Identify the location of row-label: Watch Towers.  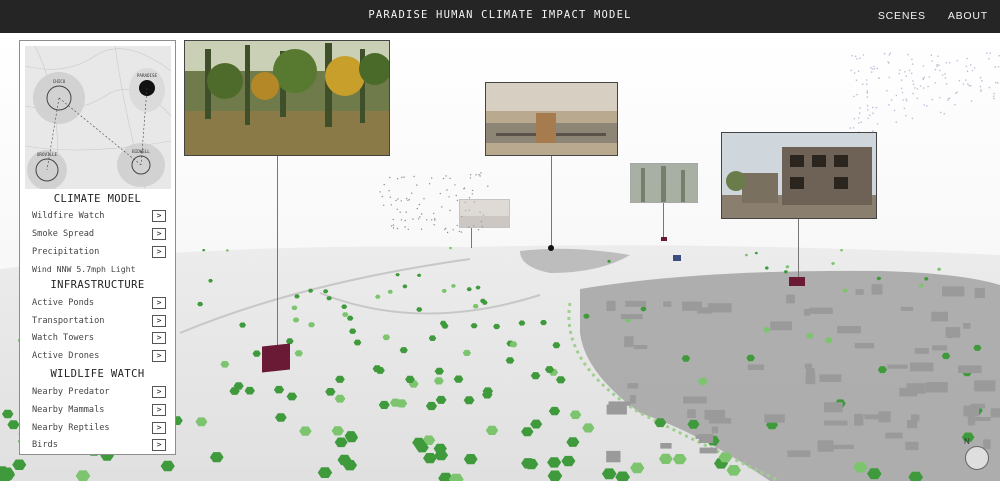
(63, 338).